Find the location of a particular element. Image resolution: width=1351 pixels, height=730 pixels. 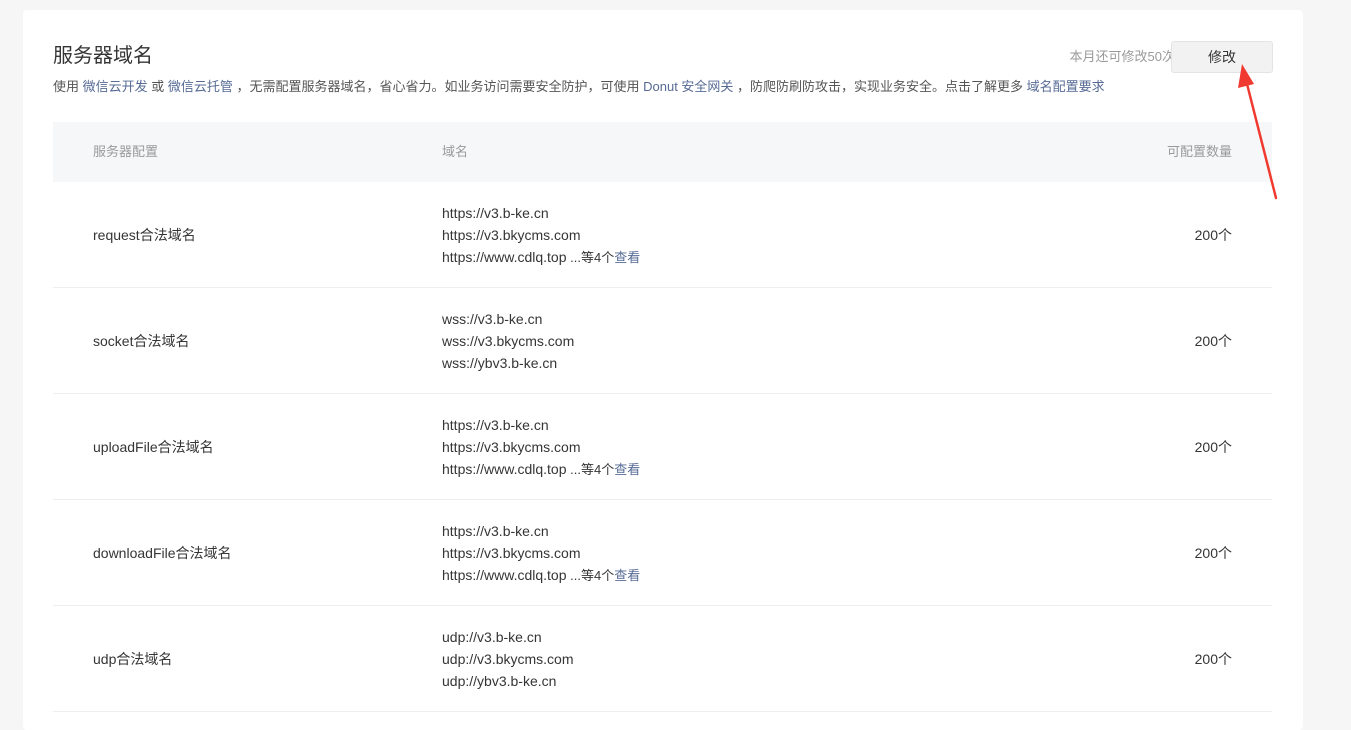

desc-text-4: ，防爬防刷防攻击，实现业务安全。点击了解更多 is located at coordinates (880, 86).